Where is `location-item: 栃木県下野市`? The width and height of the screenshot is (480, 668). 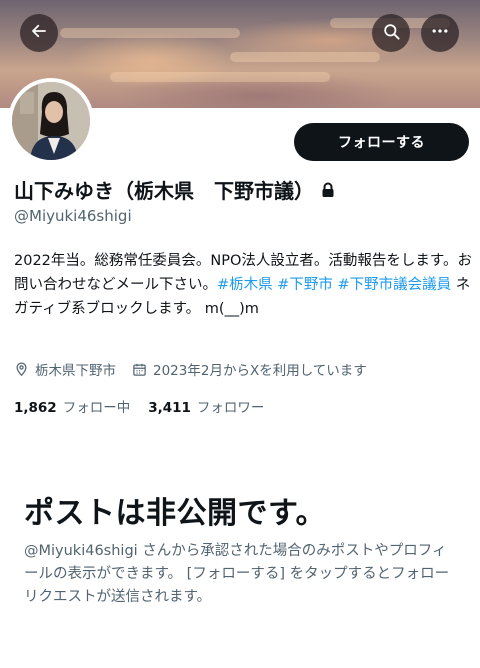 location-item: 栃木県下野市 is located at coordinates (65, 369).